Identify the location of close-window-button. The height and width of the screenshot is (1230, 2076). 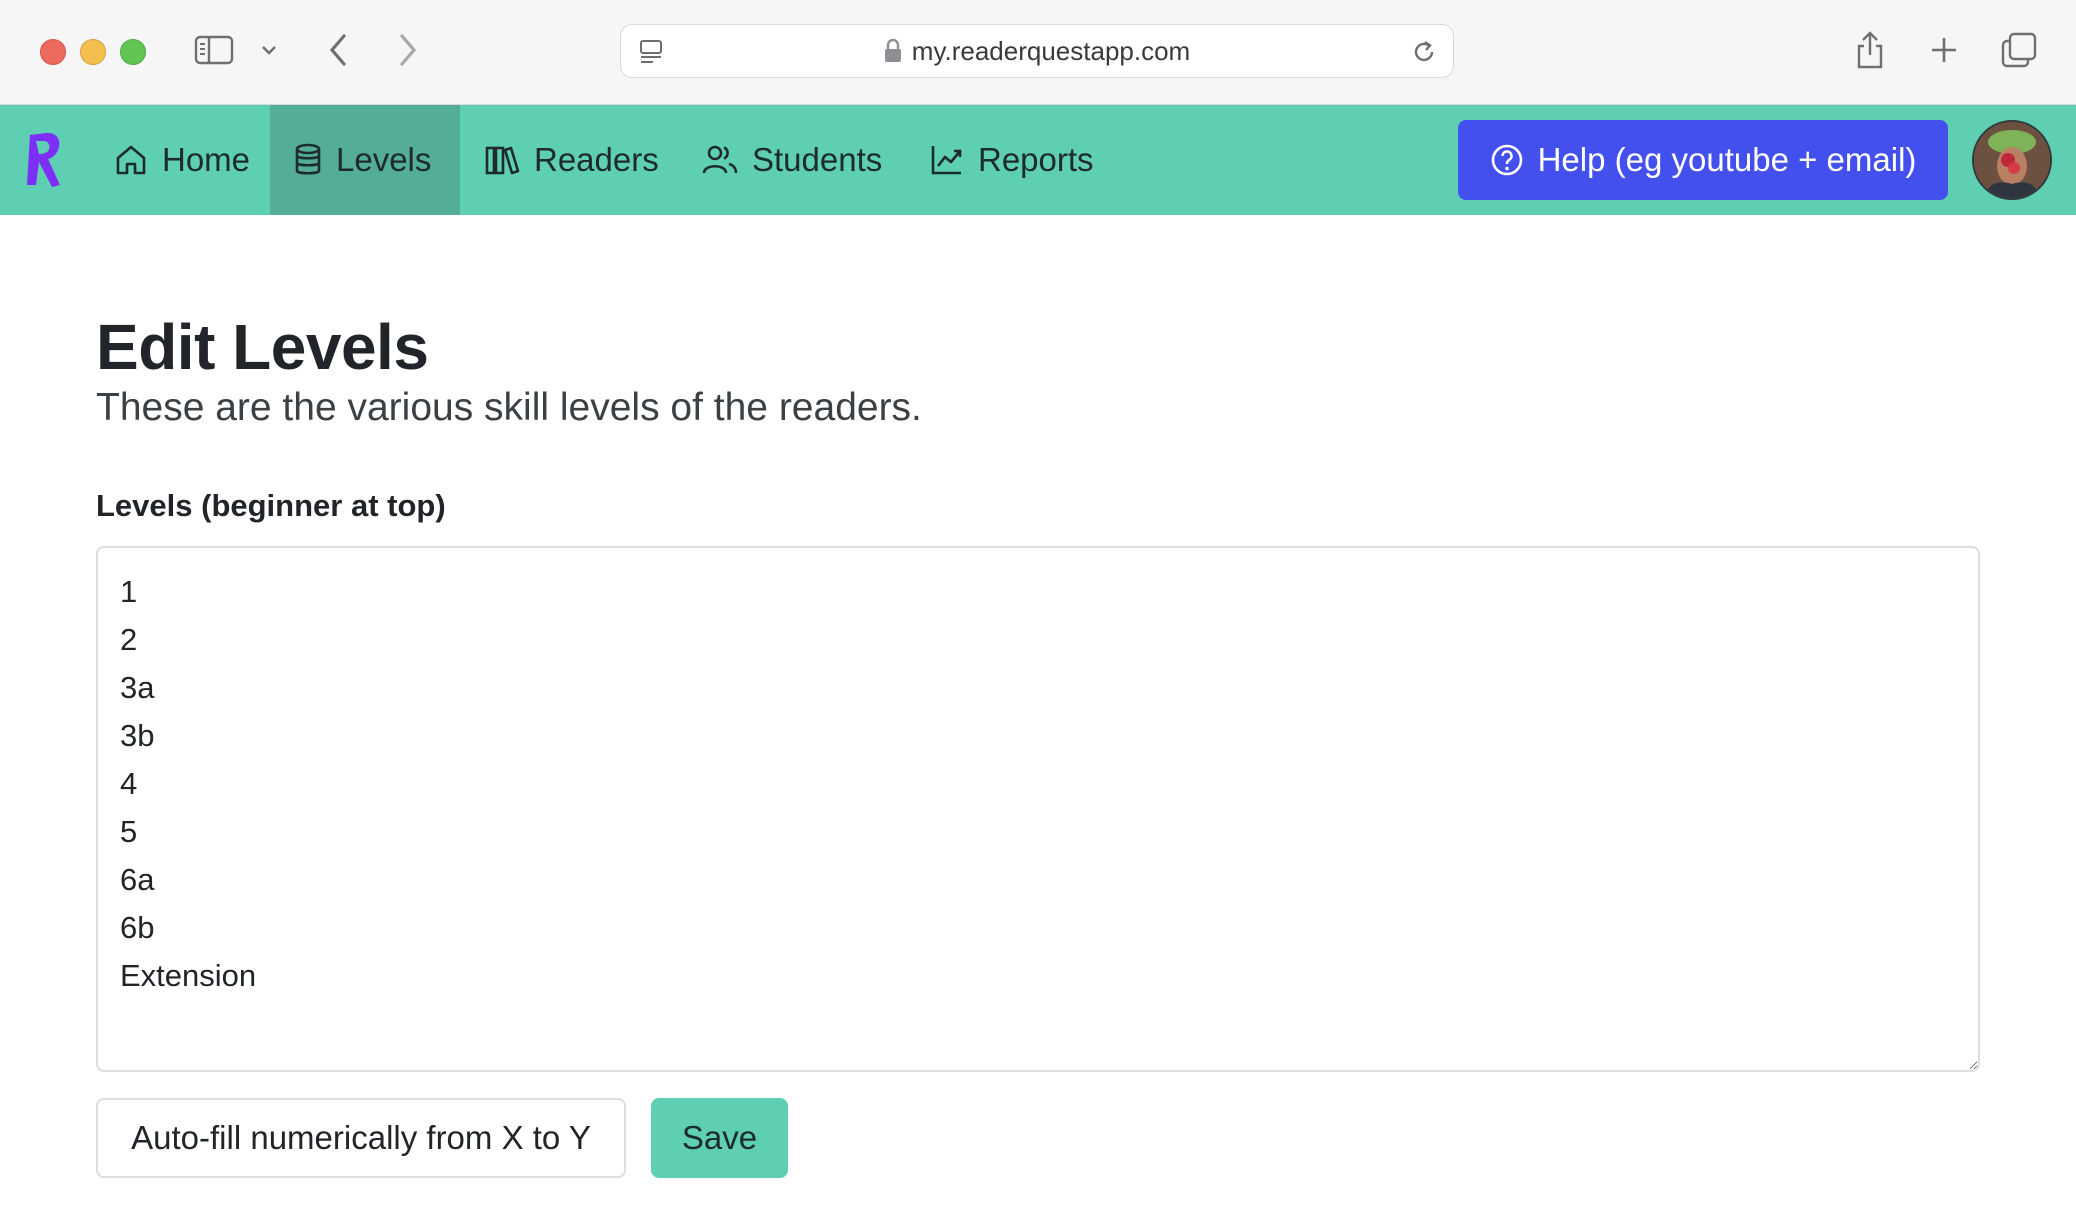
(53, 52).